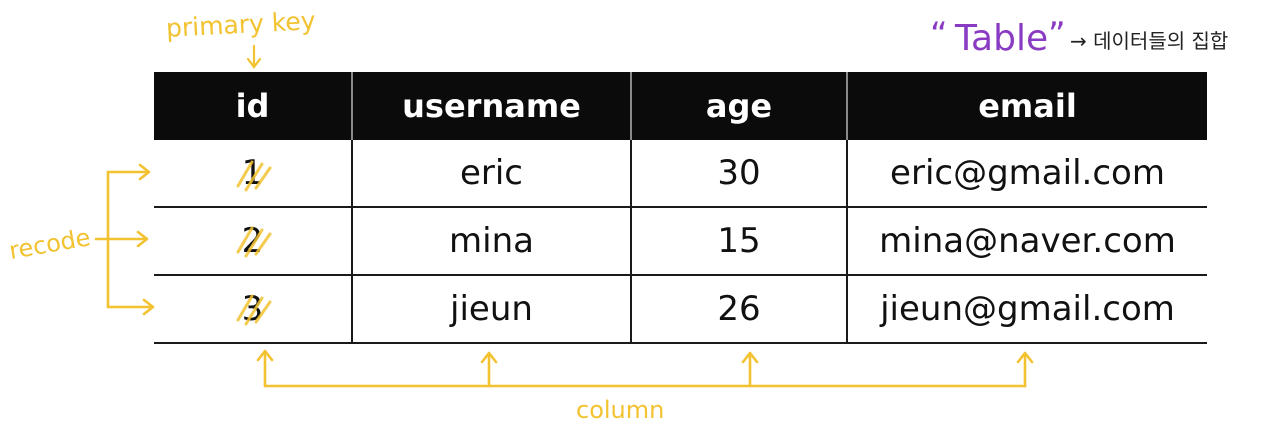 The height and width of the screenshot is (423, 1280). I want to click on primary-key-arrow, so click(254, 56).